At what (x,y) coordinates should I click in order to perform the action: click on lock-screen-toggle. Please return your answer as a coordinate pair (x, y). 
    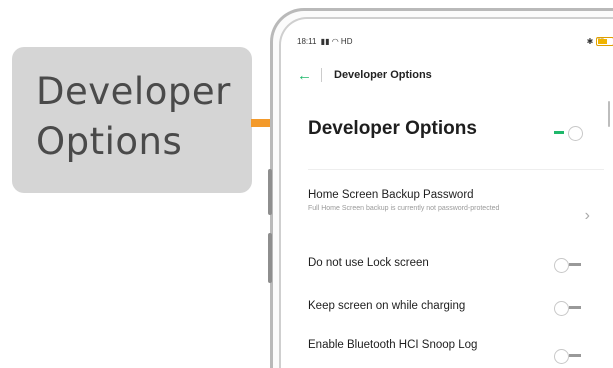
    Looking at the image, I should click on (568, 265).